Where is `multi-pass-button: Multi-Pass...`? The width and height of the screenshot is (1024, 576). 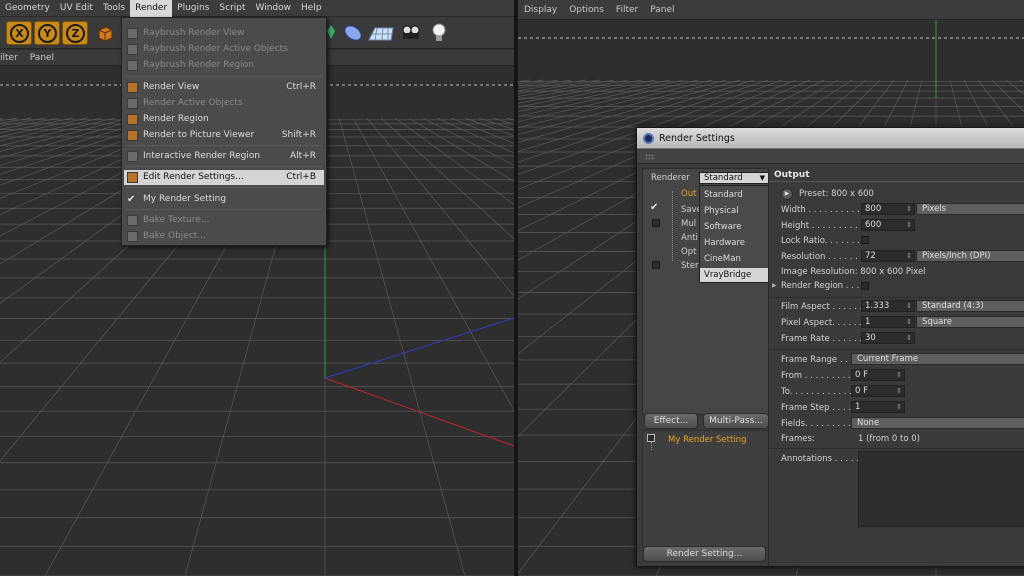
multi-pass-button: Multi-Pass... is located at coordinates (736, 421).